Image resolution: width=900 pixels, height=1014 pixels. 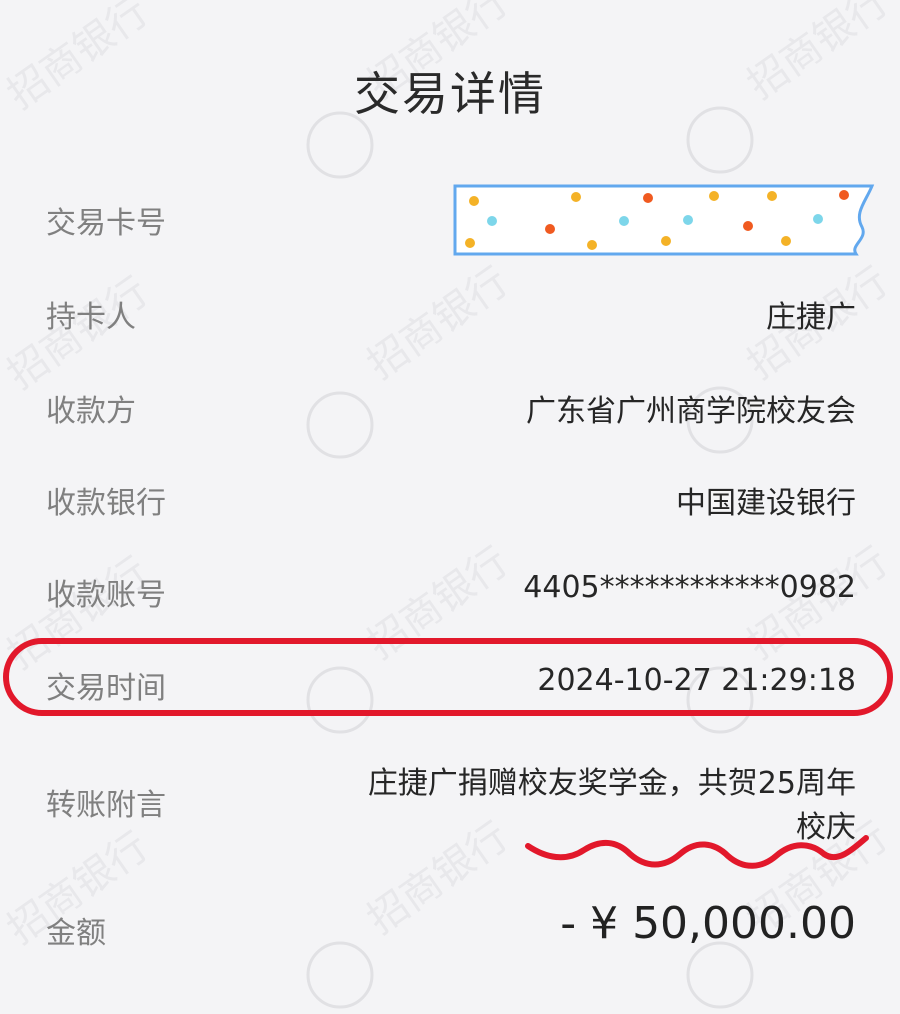 I want to click on amount-value: - ¥ 50,000.00, so click(x=708, y=923).